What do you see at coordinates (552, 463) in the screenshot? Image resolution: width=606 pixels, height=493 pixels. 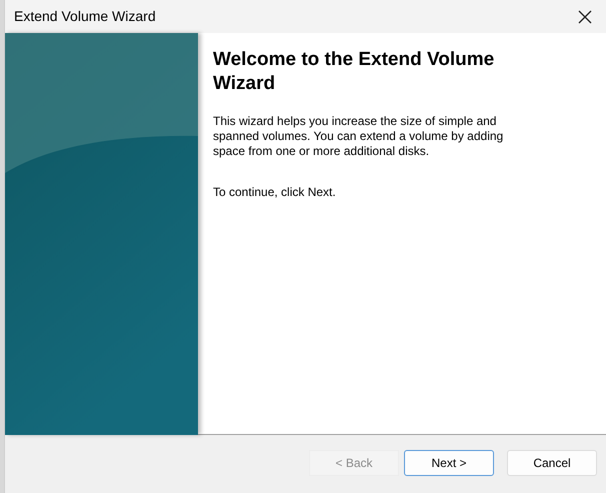 I see `wizard-button: Cancel` at bounding box center [552, 463].